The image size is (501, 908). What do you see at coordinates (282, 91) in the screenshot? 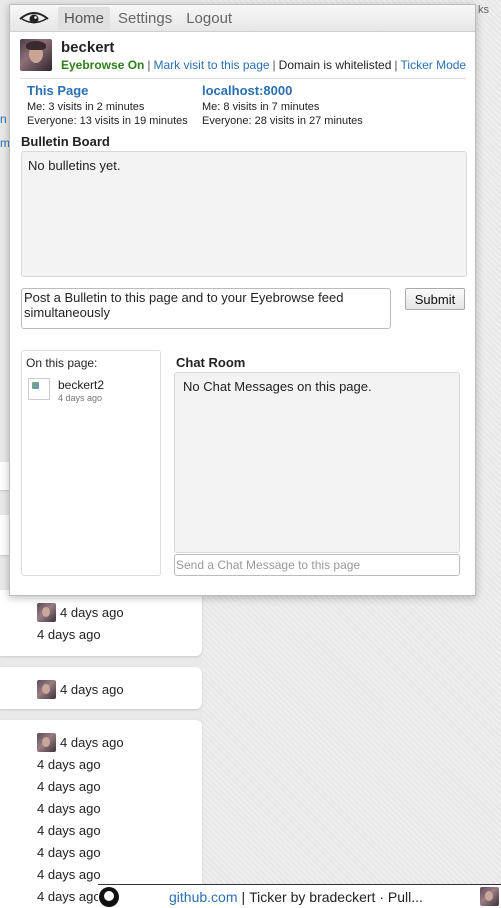
I see `domain-stats-title: localhost:8000` at bounding box center [282, 91].